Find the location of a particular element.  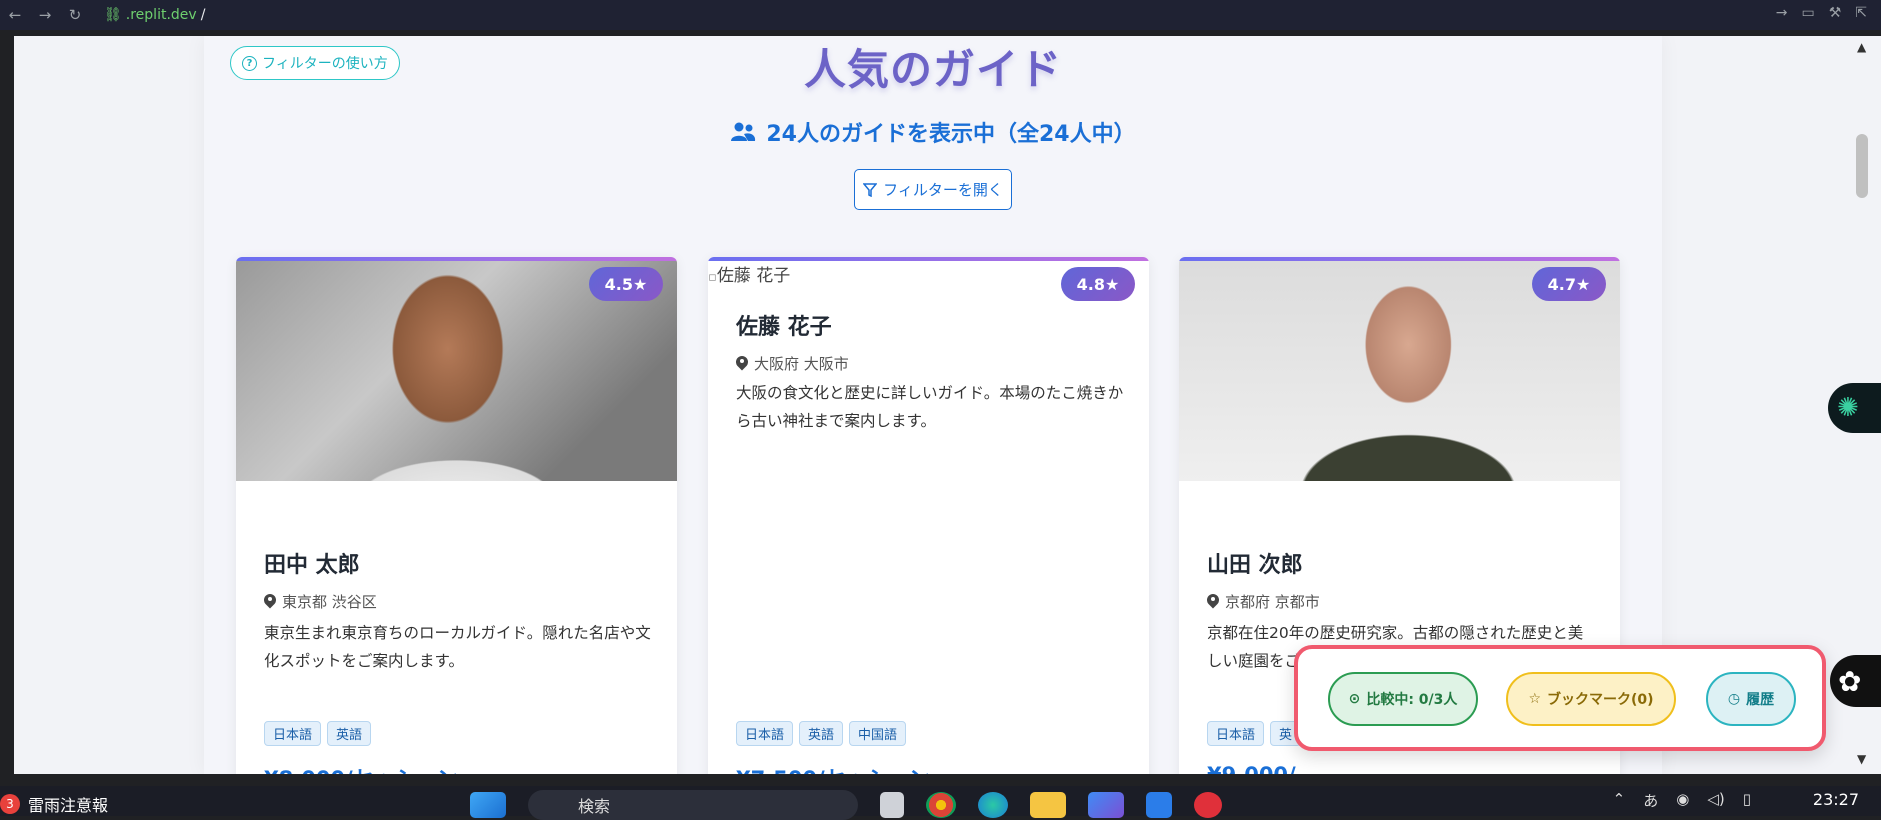

link-icon: ⛓ is located at coordinates (113, 15).